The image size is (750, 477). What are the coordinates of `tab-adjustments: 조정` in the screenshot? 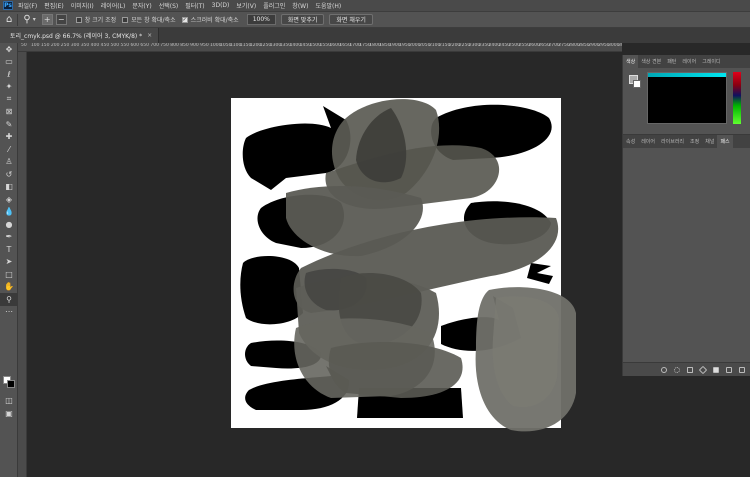 It's located at (694, 141).